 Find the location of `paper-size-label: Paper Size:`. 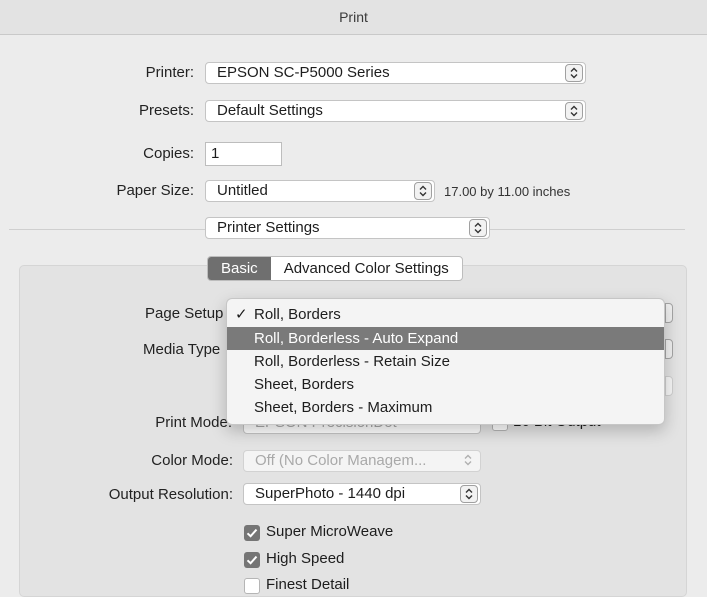

paper-size-label: Paper Size: is located at coordinates (155, 190).